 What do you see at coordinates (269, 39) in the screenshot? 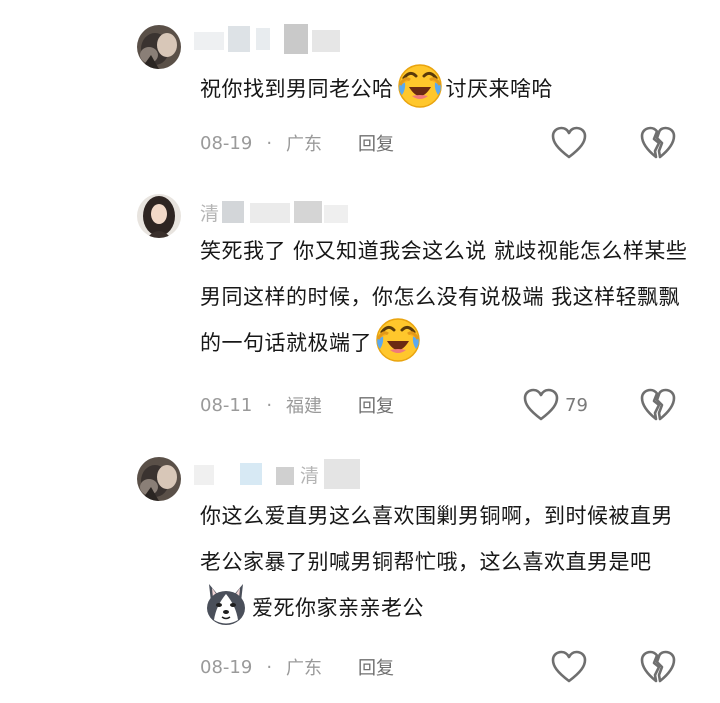
I see `username-blurred` at bounding box center [269, 39].